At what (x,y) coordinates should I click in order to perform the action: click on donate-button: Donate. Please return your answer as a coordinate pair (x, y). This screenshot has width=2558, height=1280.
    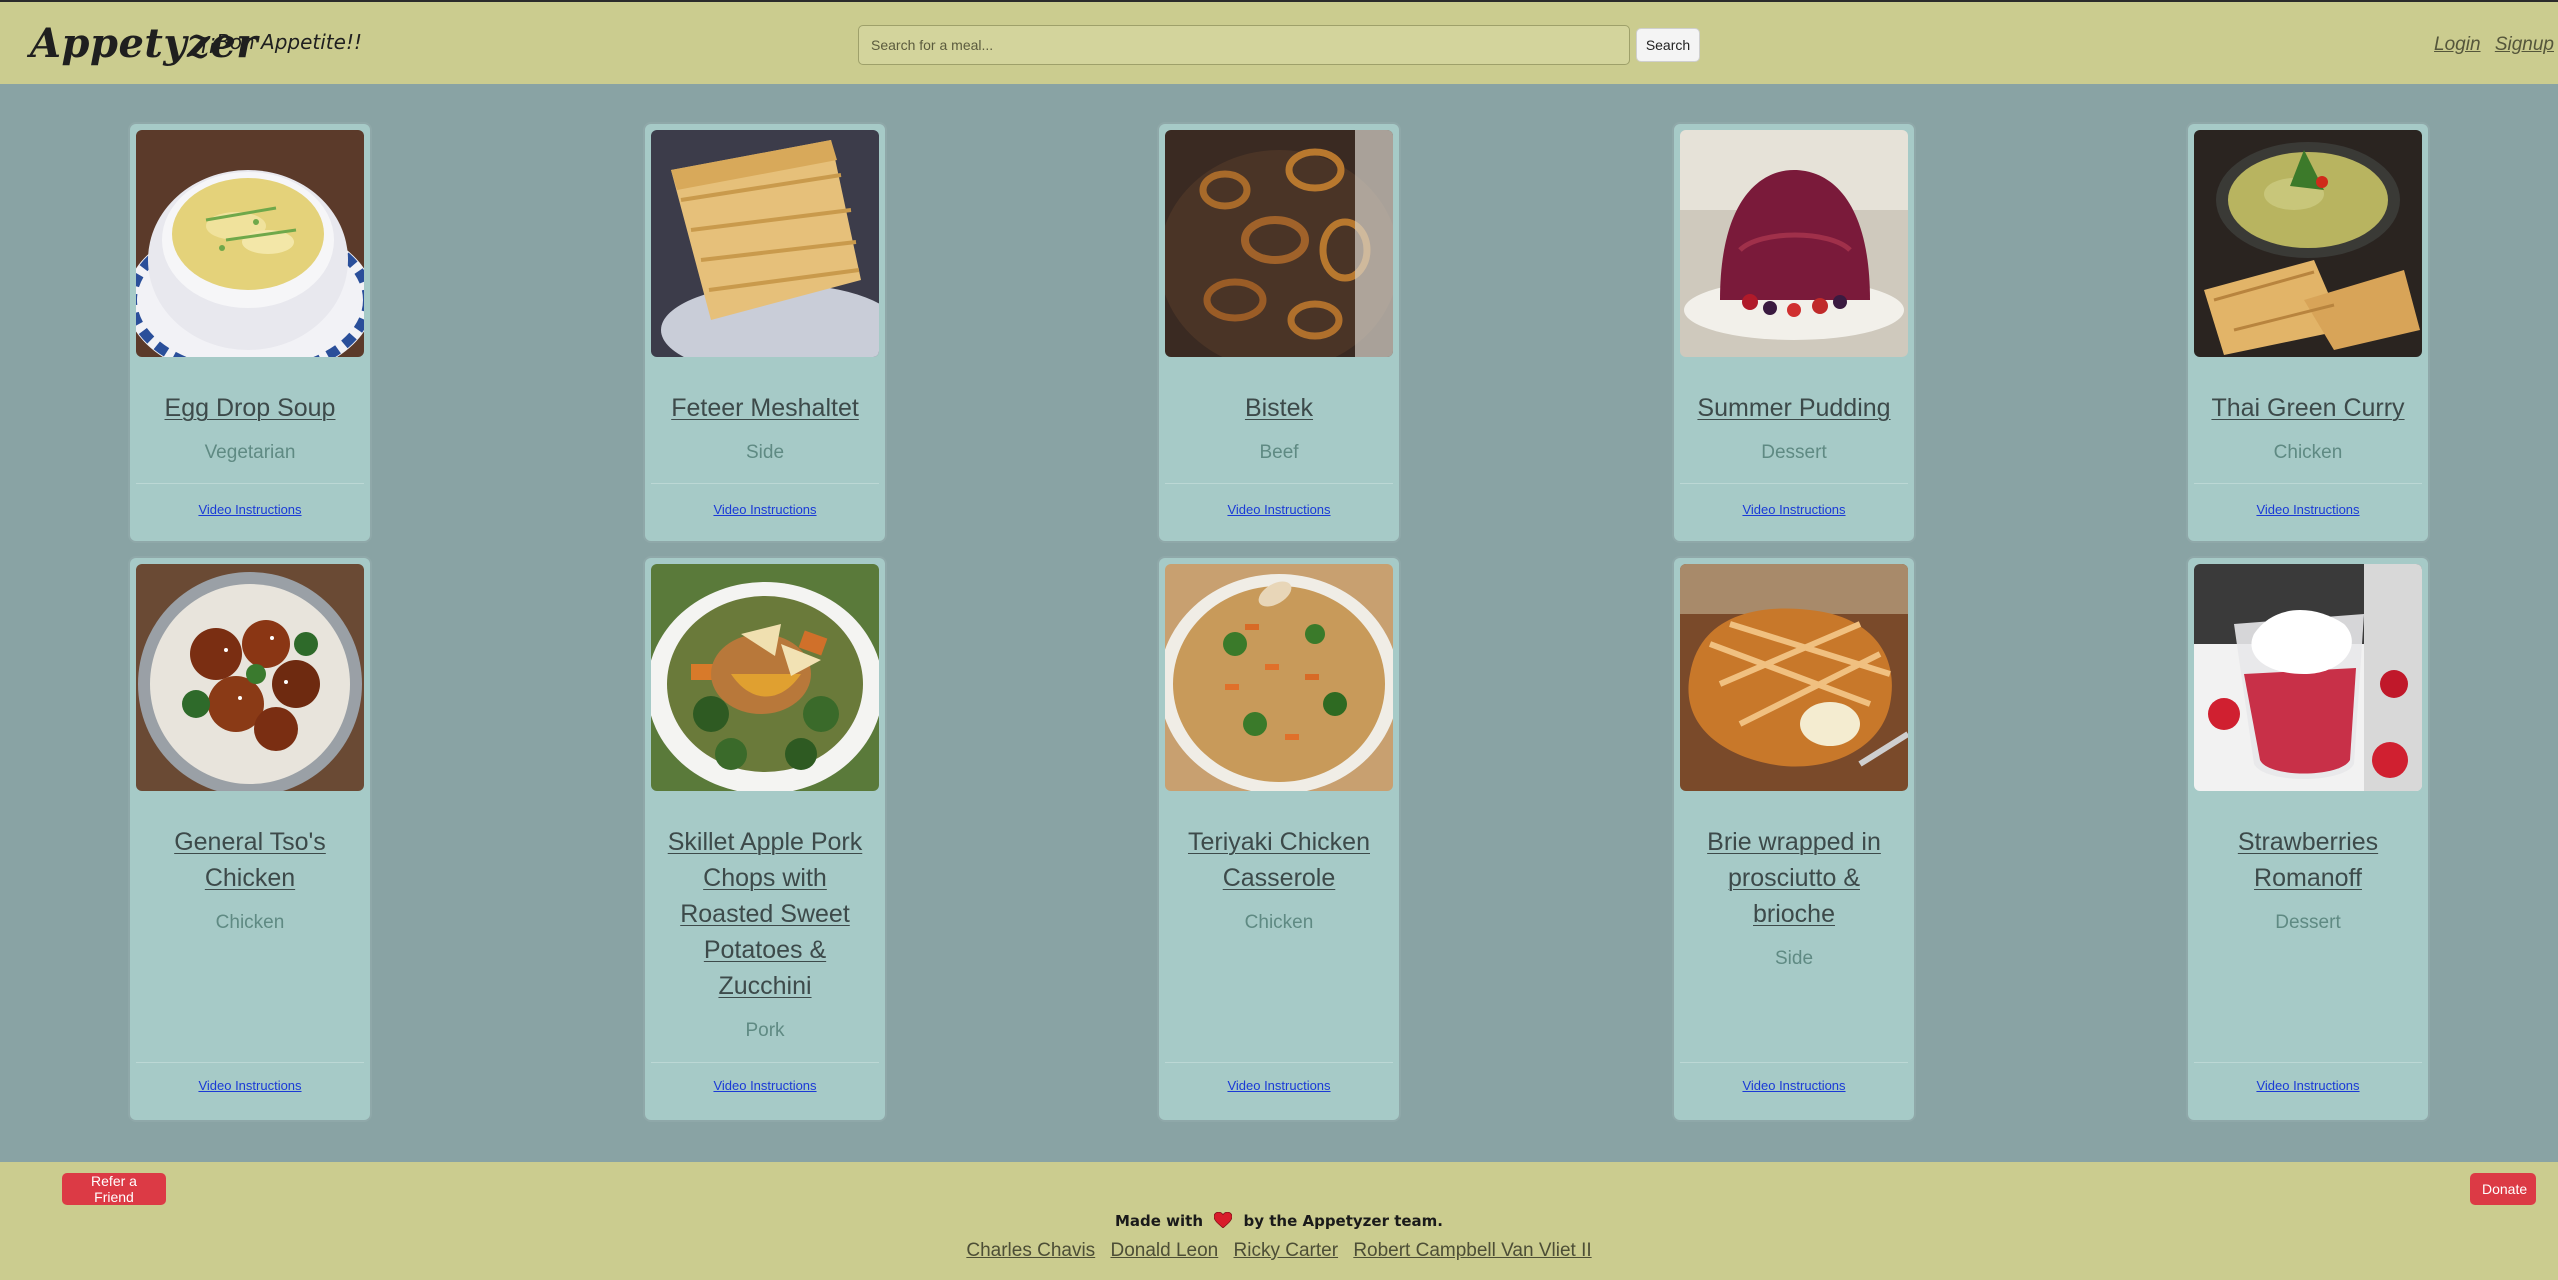
    Looking at the image, I should click on (2503, 1189).